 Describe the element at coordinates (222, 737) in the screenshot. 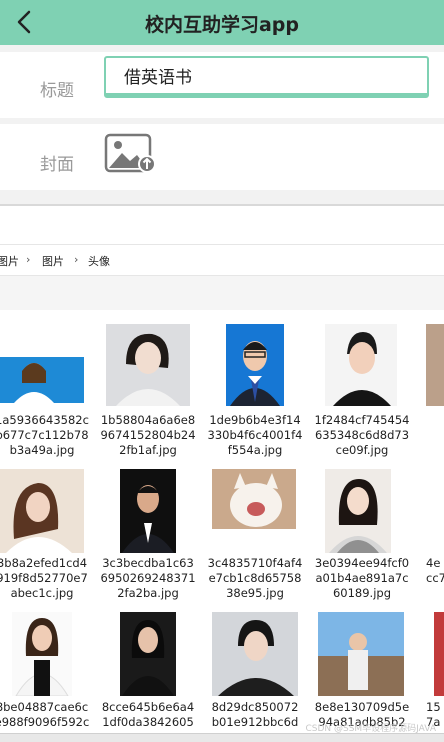

I see `status-bar` at that location.